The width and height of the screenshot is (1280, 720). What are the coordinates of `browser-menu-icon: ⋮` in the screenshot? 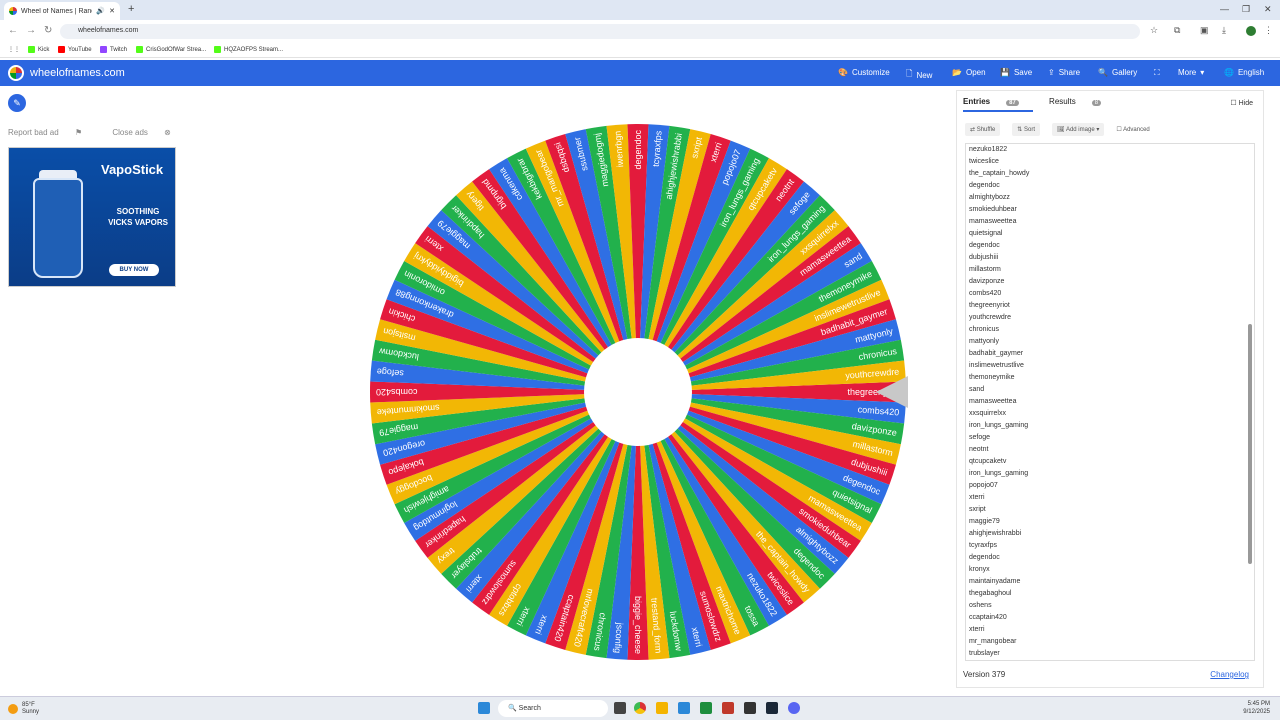 It's located at (1268, 30).